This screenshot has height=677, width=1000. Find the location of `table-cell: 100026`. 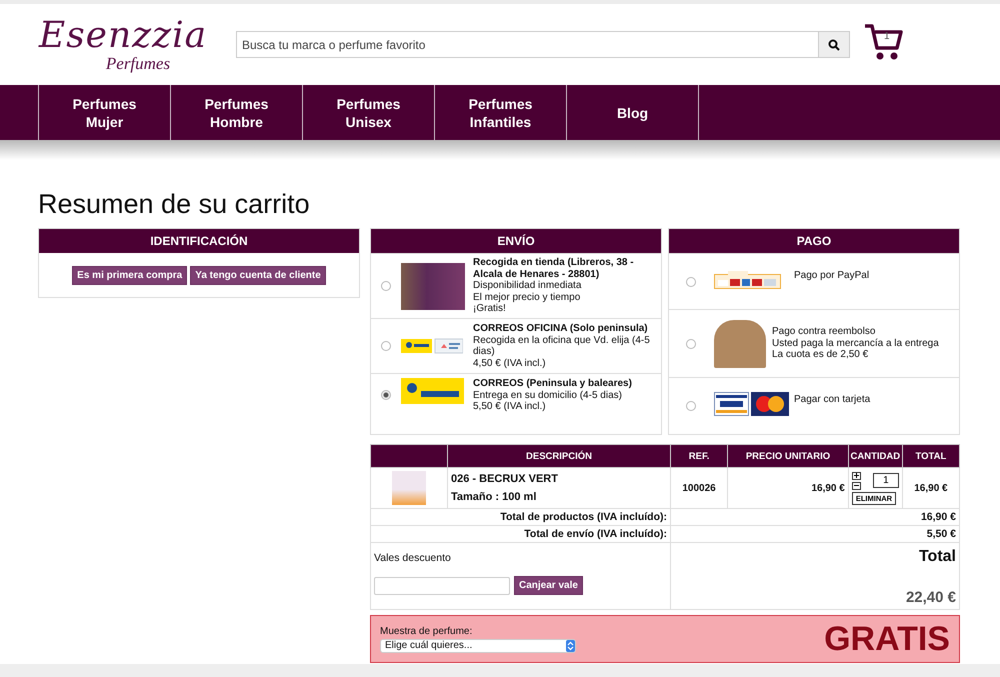

table-cell: 100026 is located at coordinates (699, 488).